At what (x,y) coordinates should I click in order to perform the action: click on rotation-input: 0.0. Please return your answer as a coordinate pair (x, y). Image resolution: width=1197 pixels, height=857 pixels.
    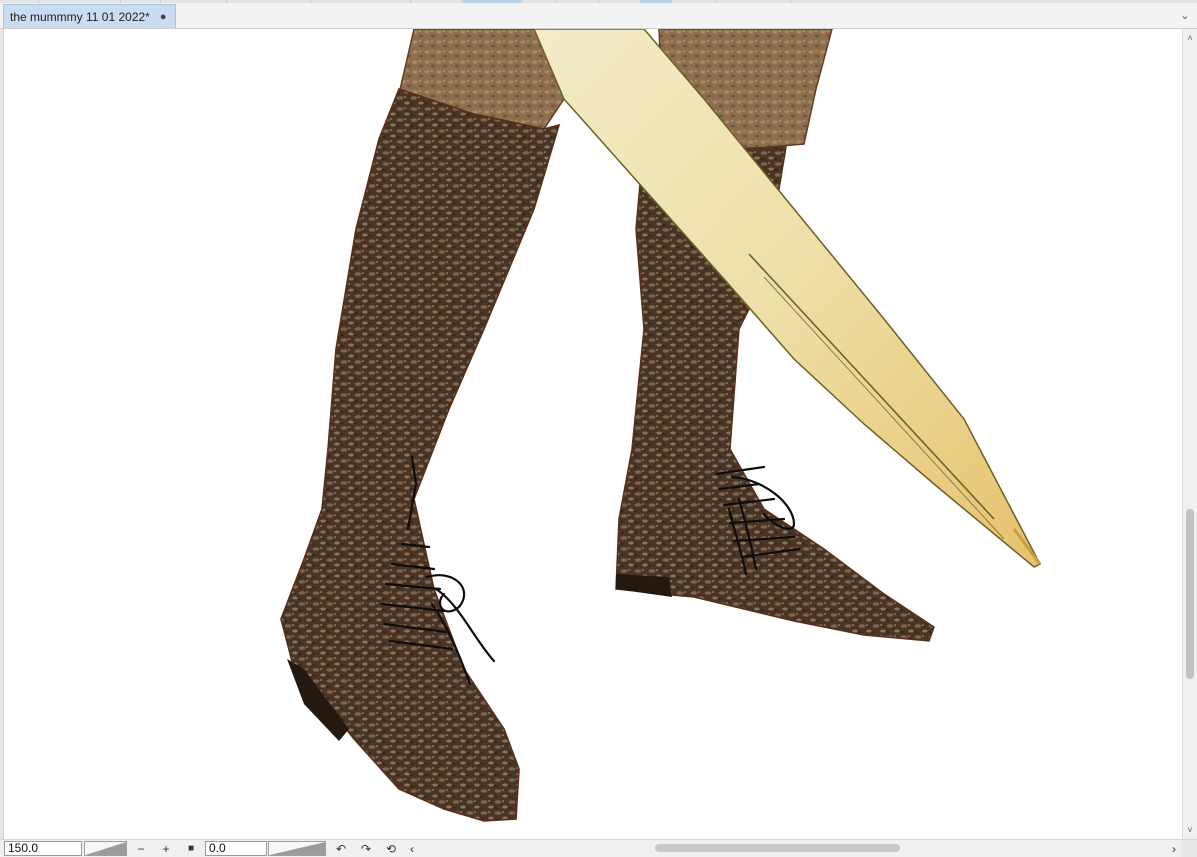
    Looking at the image, I should click on (236, 848).